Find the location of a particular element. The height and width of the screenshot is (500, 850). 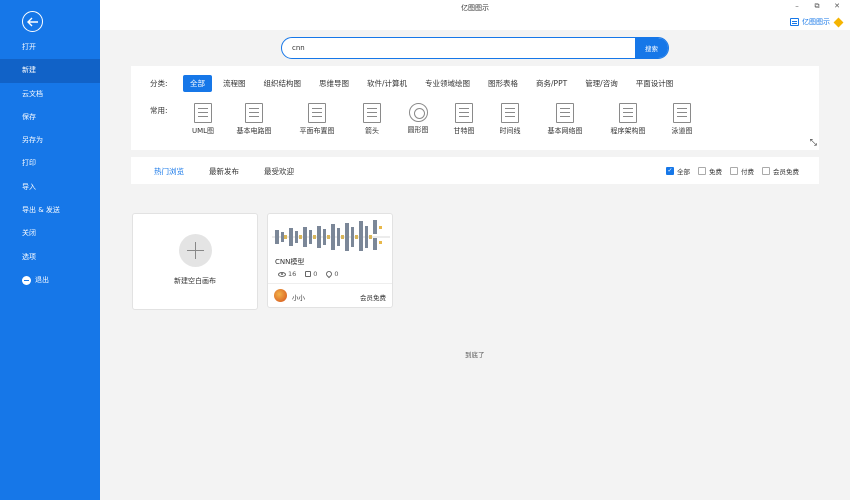

common-item-timeline: 时间线 is located at coordinates (510, 119).